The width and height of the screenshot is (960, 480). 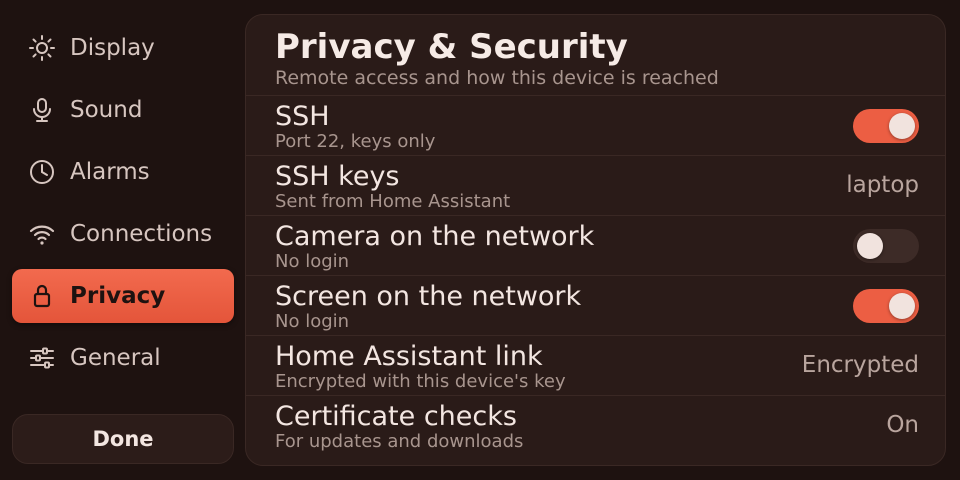 I want to click on sidebar-item-label: General, so click(x=115, y=358).